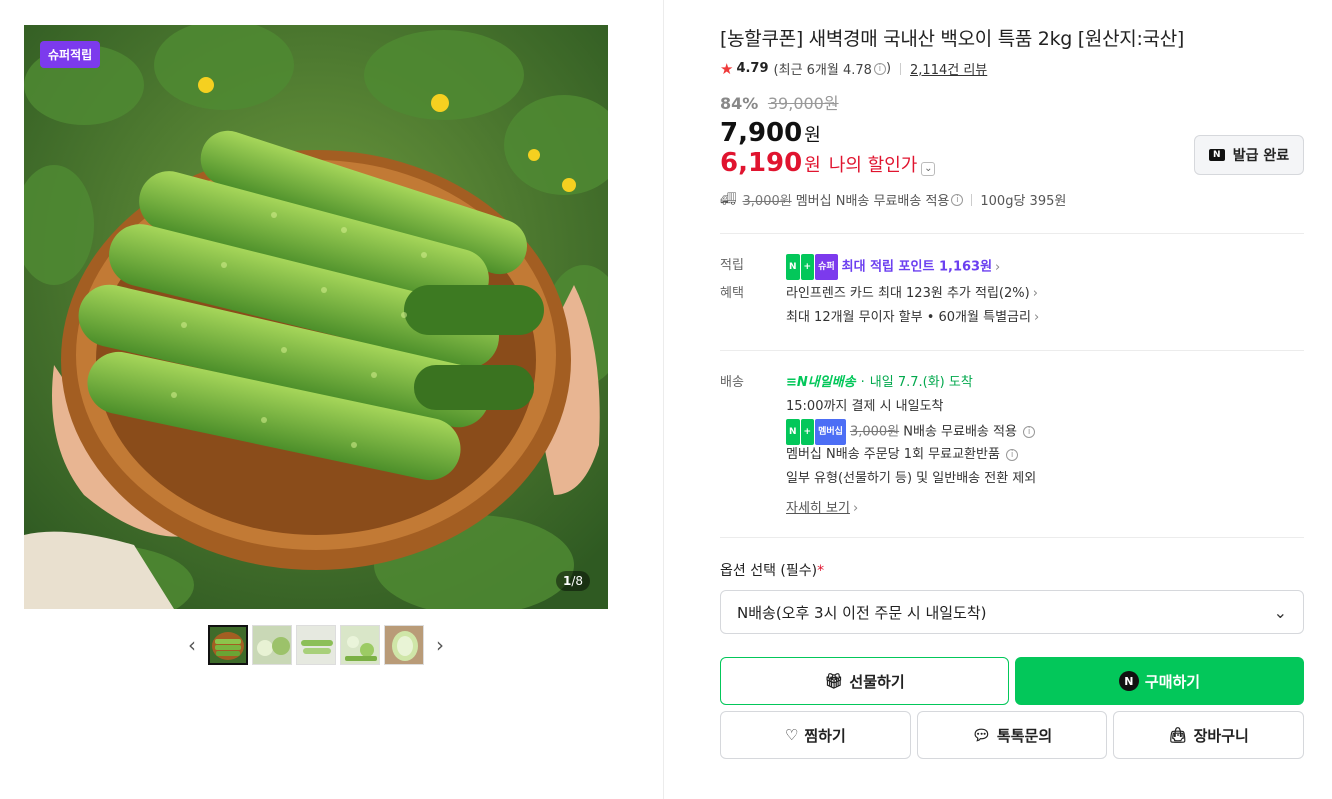 This screenshot has width=1332, height=799. Describe the element at coordinates (812, 165) in the screenshot. I see `my-price-unit: 원` at that location.